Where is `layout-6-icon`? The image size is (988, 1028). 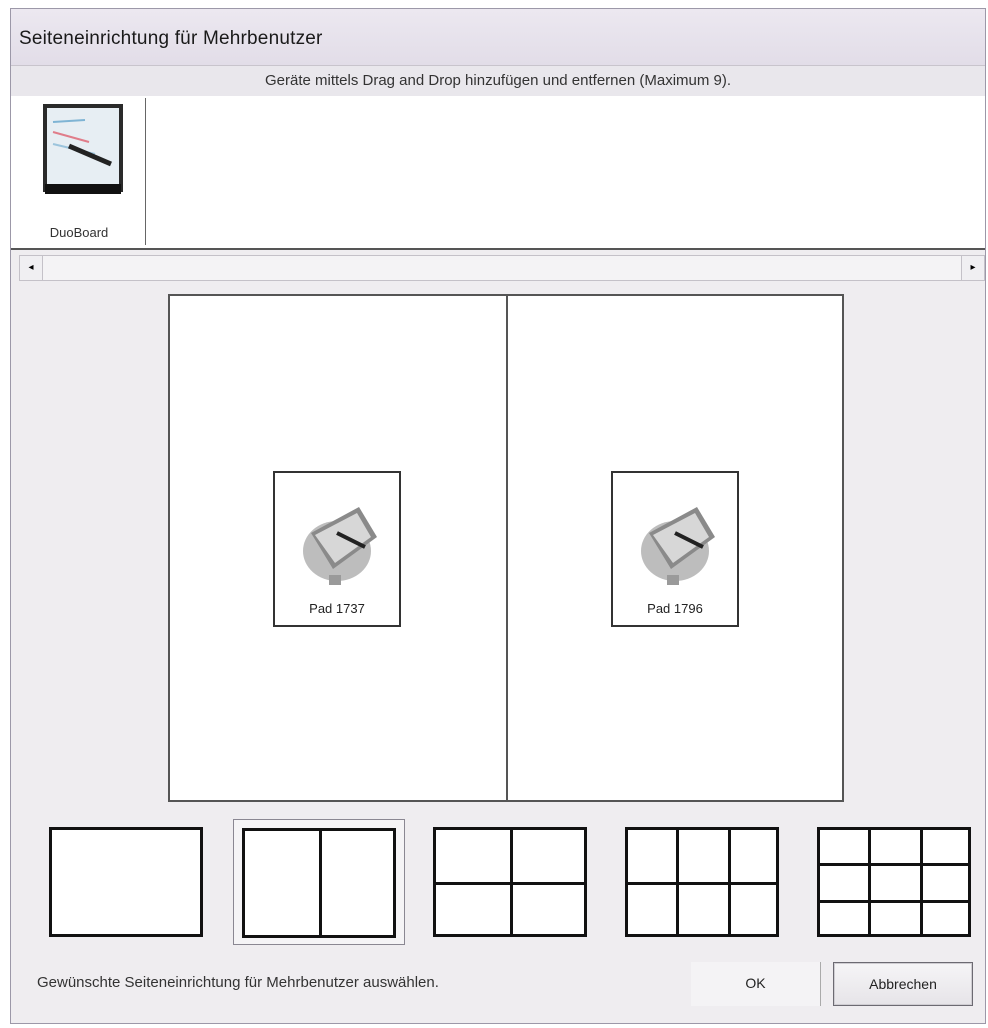
layout-6-icon is located at coordinates (702, 882).